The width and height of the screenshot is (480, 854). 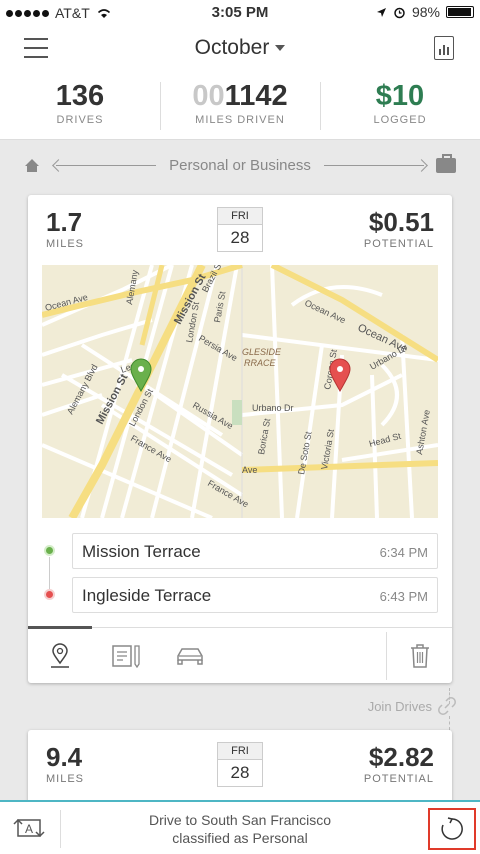 What do you see at coordinates (82, 389) in the screenshot?
I see `map-label: Alemany Blvd` at bounding box center [82, 389].